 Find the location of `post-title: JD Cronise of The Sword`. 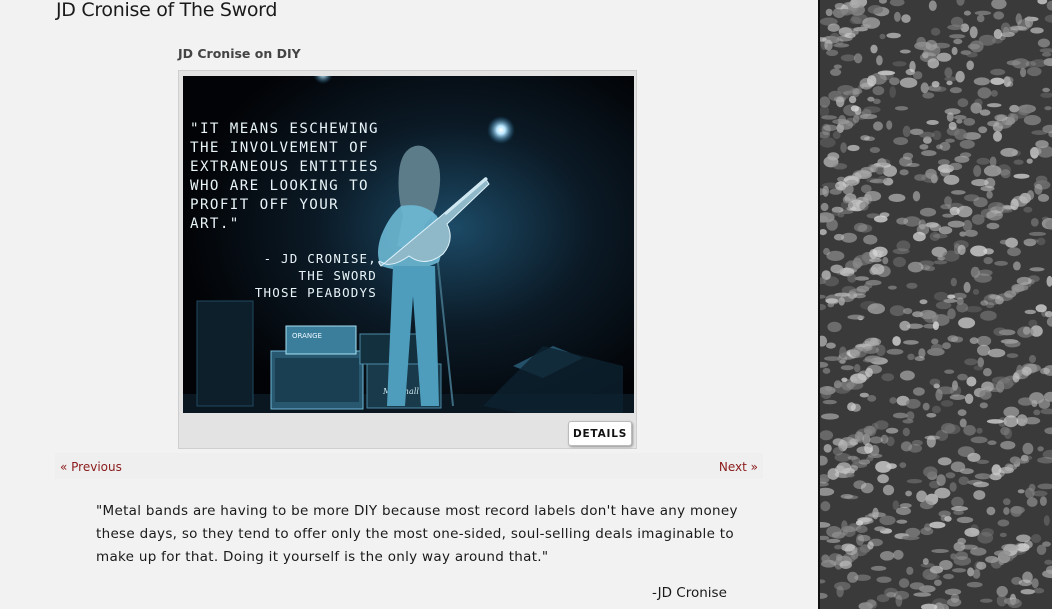

post-title: JD Cronise of The Sword is located at coordinates (167, 10).